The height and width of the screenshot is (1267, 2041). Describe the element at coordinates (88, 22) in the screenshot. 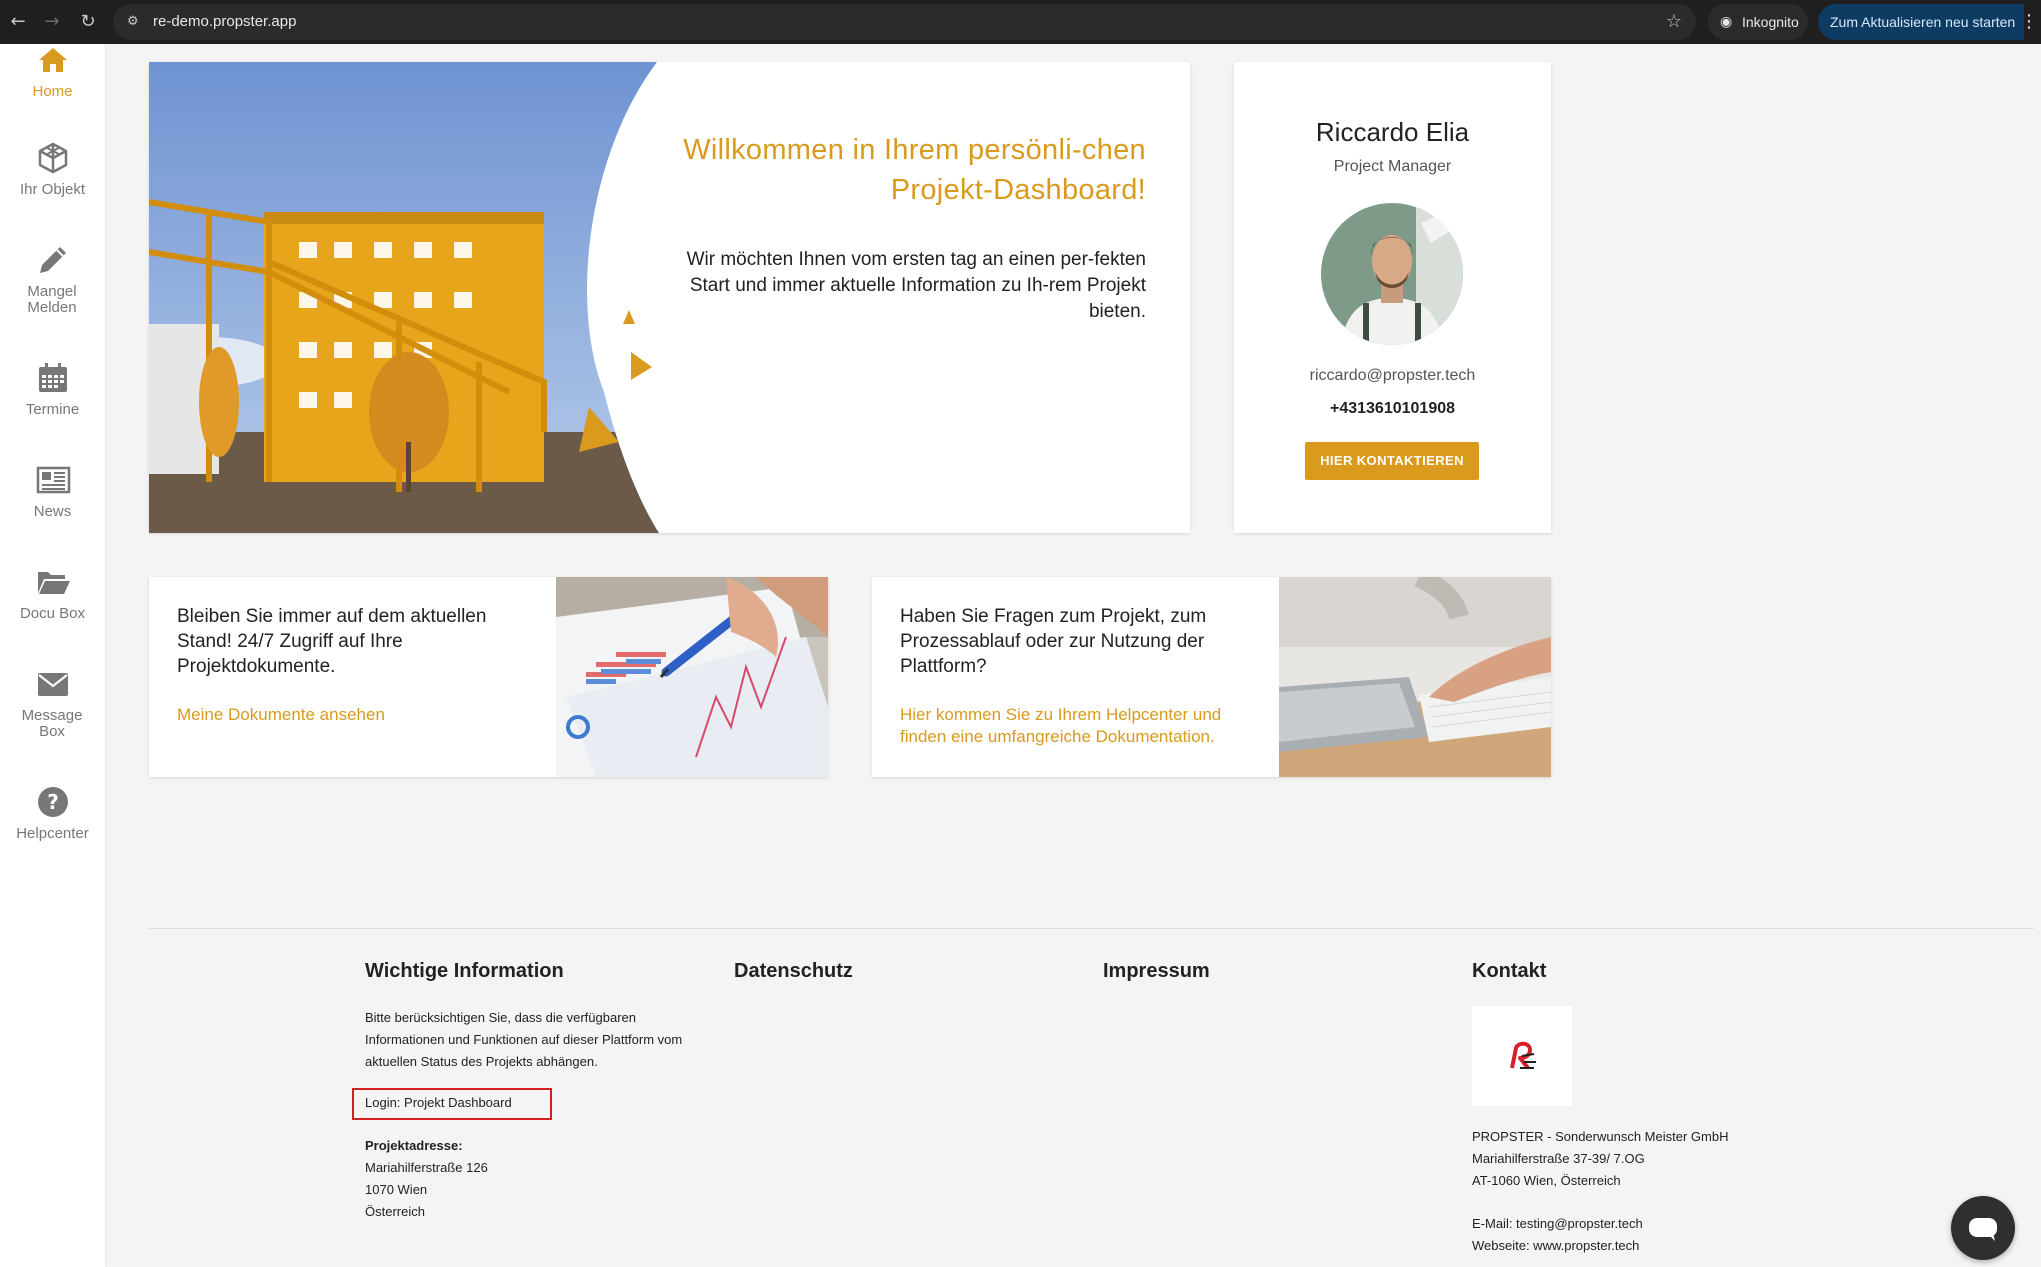

I see `reload-icon: ↻` at that location.